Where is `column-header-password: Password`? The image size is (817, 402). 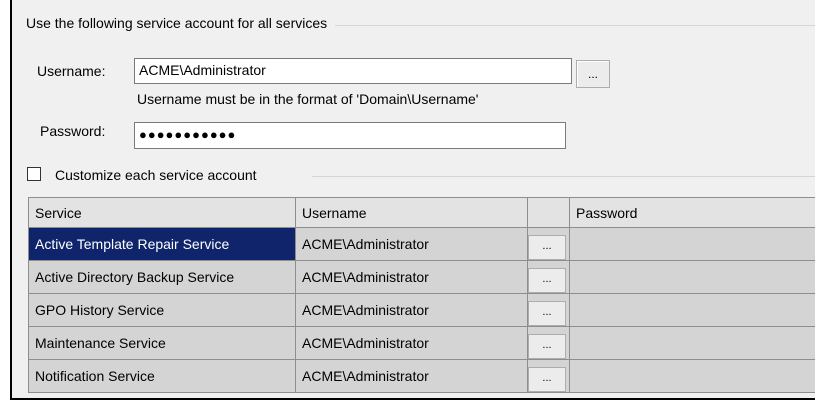 column-header-password: Password is located at coordinates (692, 212).